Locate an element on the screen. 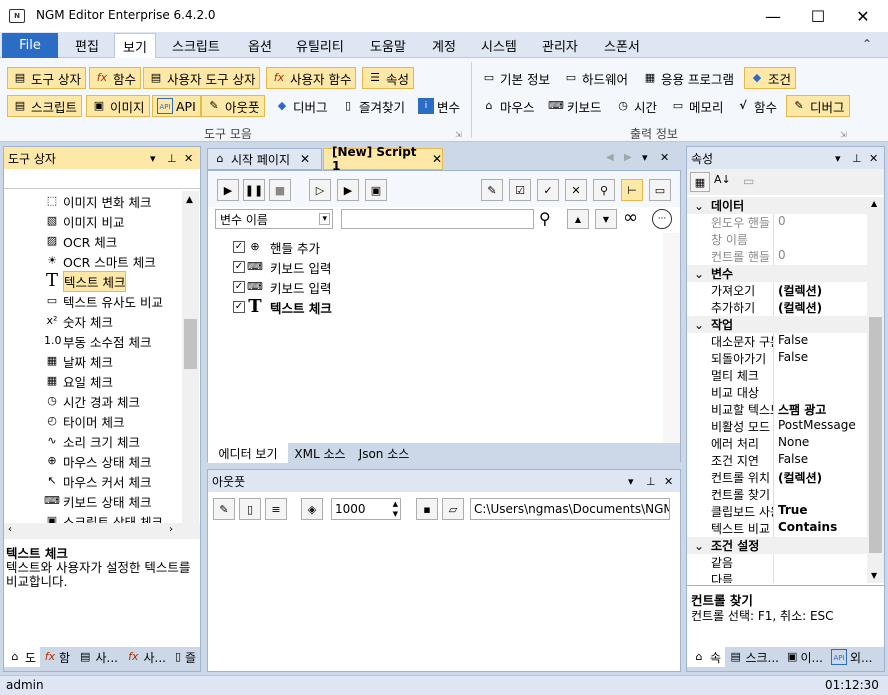 The width and height of the screenshot is (888, 695). minimize-button: — is located at coordinates (773, 16).